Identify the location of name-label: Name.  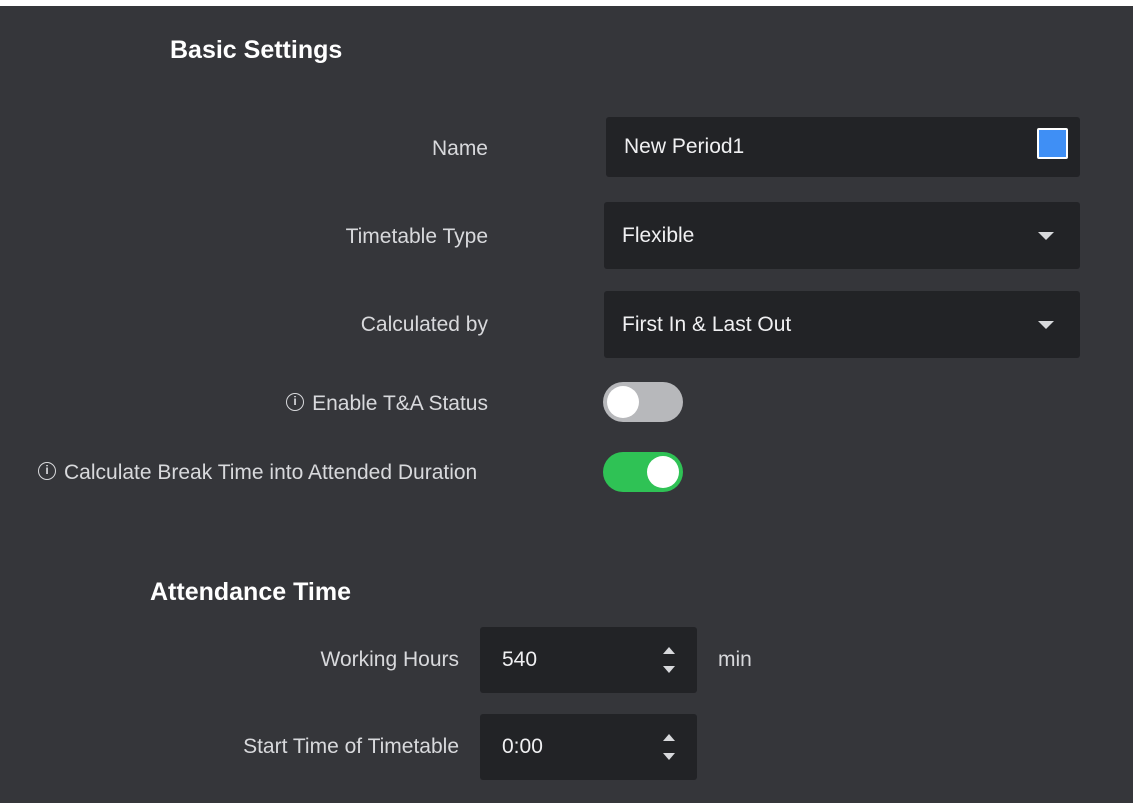
(459, 148).